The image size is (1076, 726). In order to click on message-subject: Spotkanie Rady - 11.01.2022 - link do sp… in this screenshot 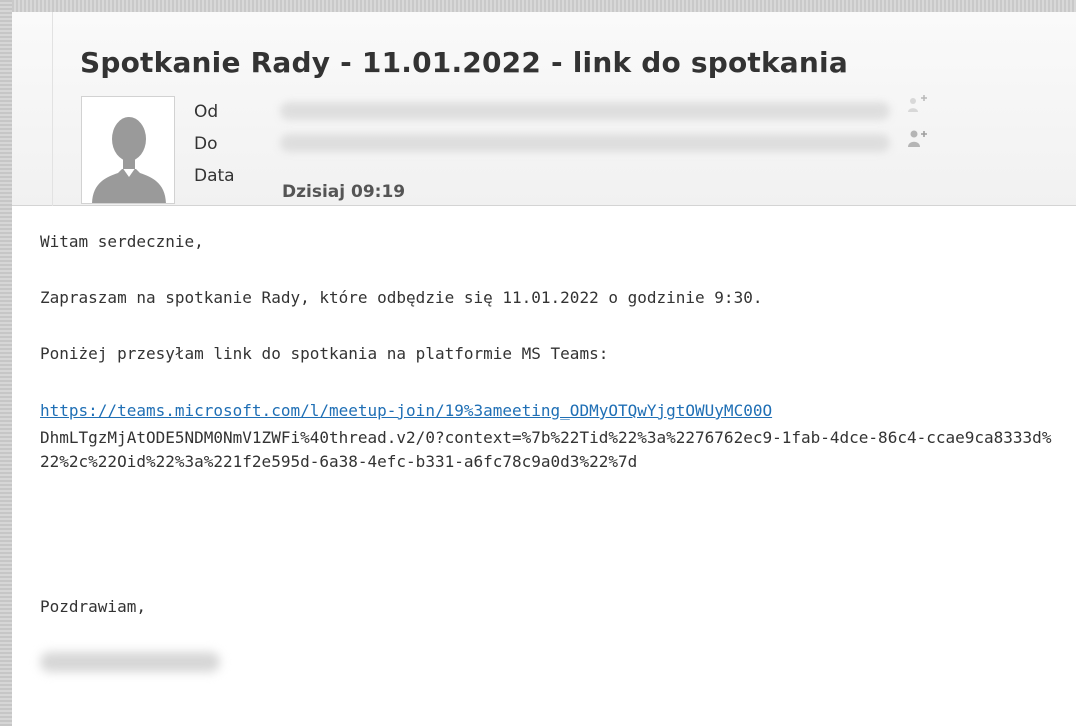, I will do `click(464, 62)`.